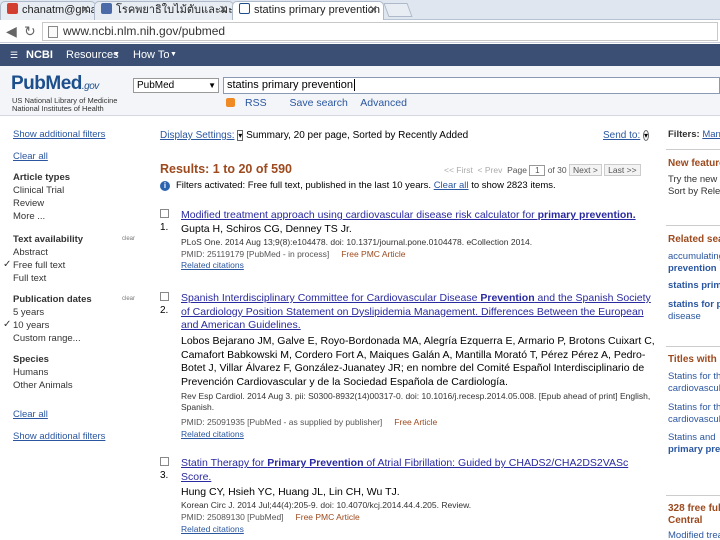 The width and height of the screenshot is (720, 540). What do you see at coordinates (383, 103) in the screenshot?
I see `advanced-link: Advanced` at bounding box center [383, 103].